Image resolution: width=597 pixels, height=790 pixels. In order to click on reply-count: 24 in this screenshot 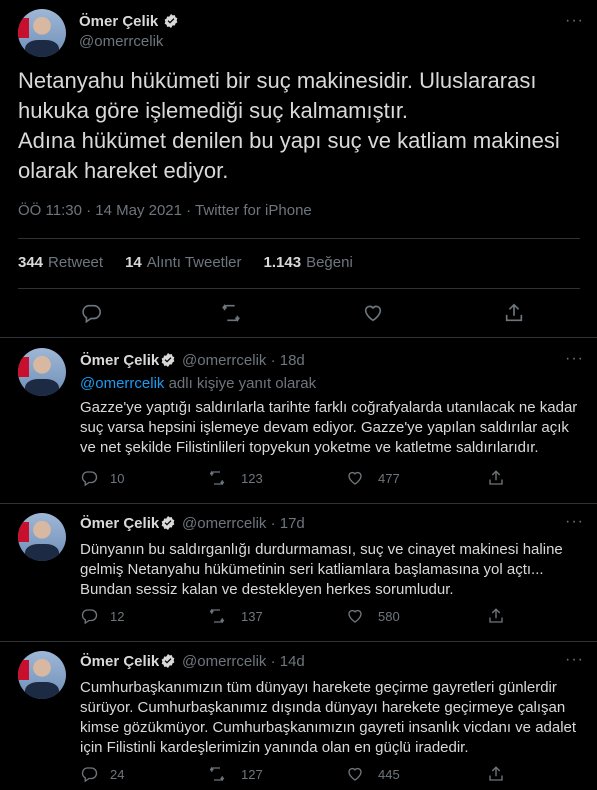, I will do `click(117, 774)`.